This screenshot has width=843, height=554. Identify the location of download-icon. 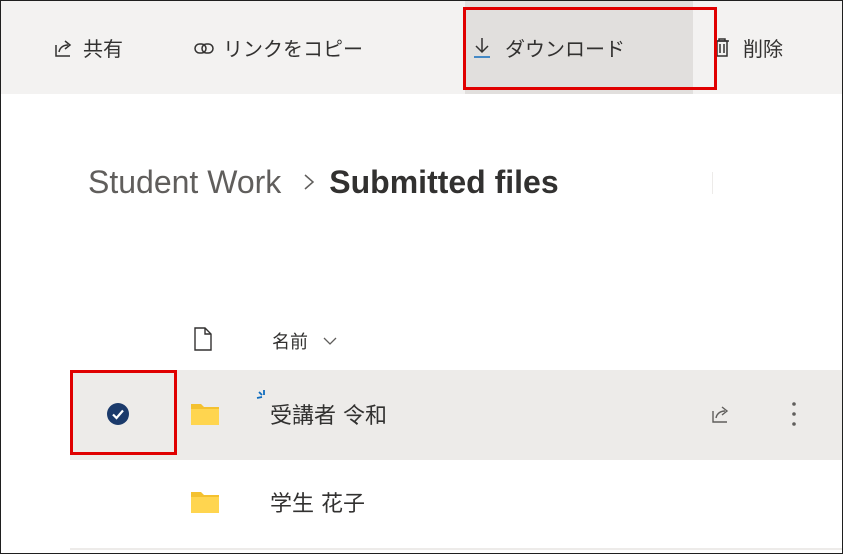
(482, 48).